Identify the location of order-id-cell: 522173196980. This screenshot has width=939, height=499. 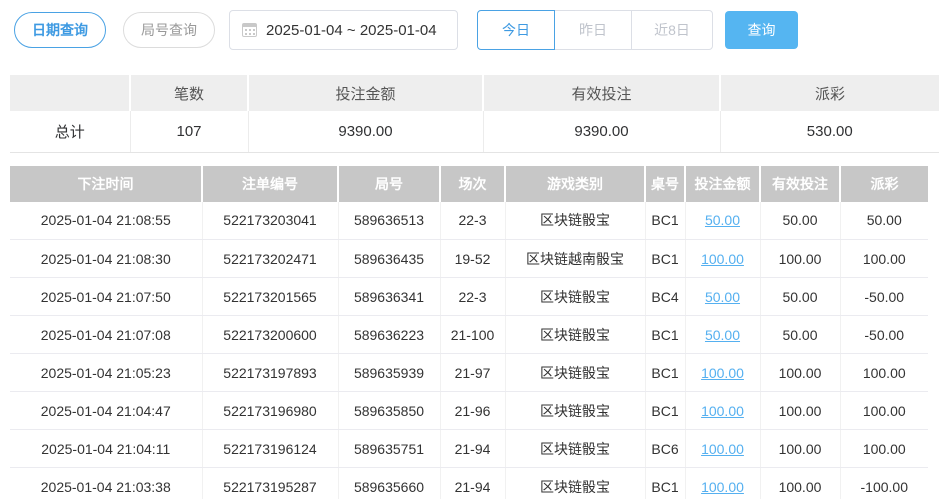
(270, 410).